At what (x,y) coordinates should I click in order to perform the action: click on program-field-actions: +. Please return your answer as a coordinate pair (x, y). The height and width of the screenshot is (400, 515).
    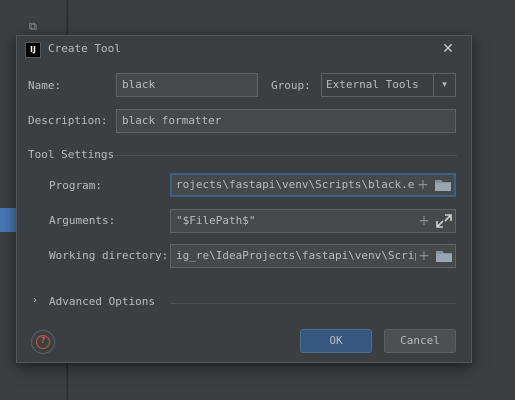
    Looking at the image, I should click on (433, 185).